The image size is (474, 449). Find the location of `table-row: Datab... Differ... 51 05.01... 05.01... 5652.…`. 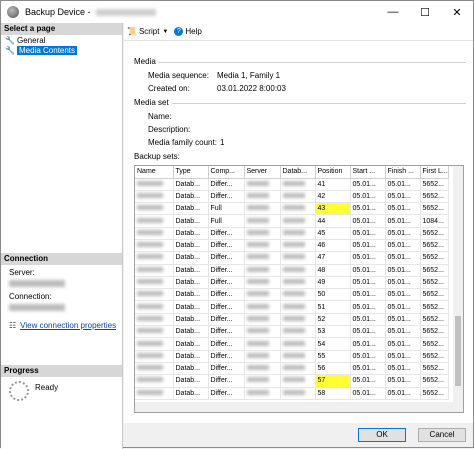

table-row: Datab... Differ... 51 05.01... 05.01... 5652.… is located at coordinates (292, 307).